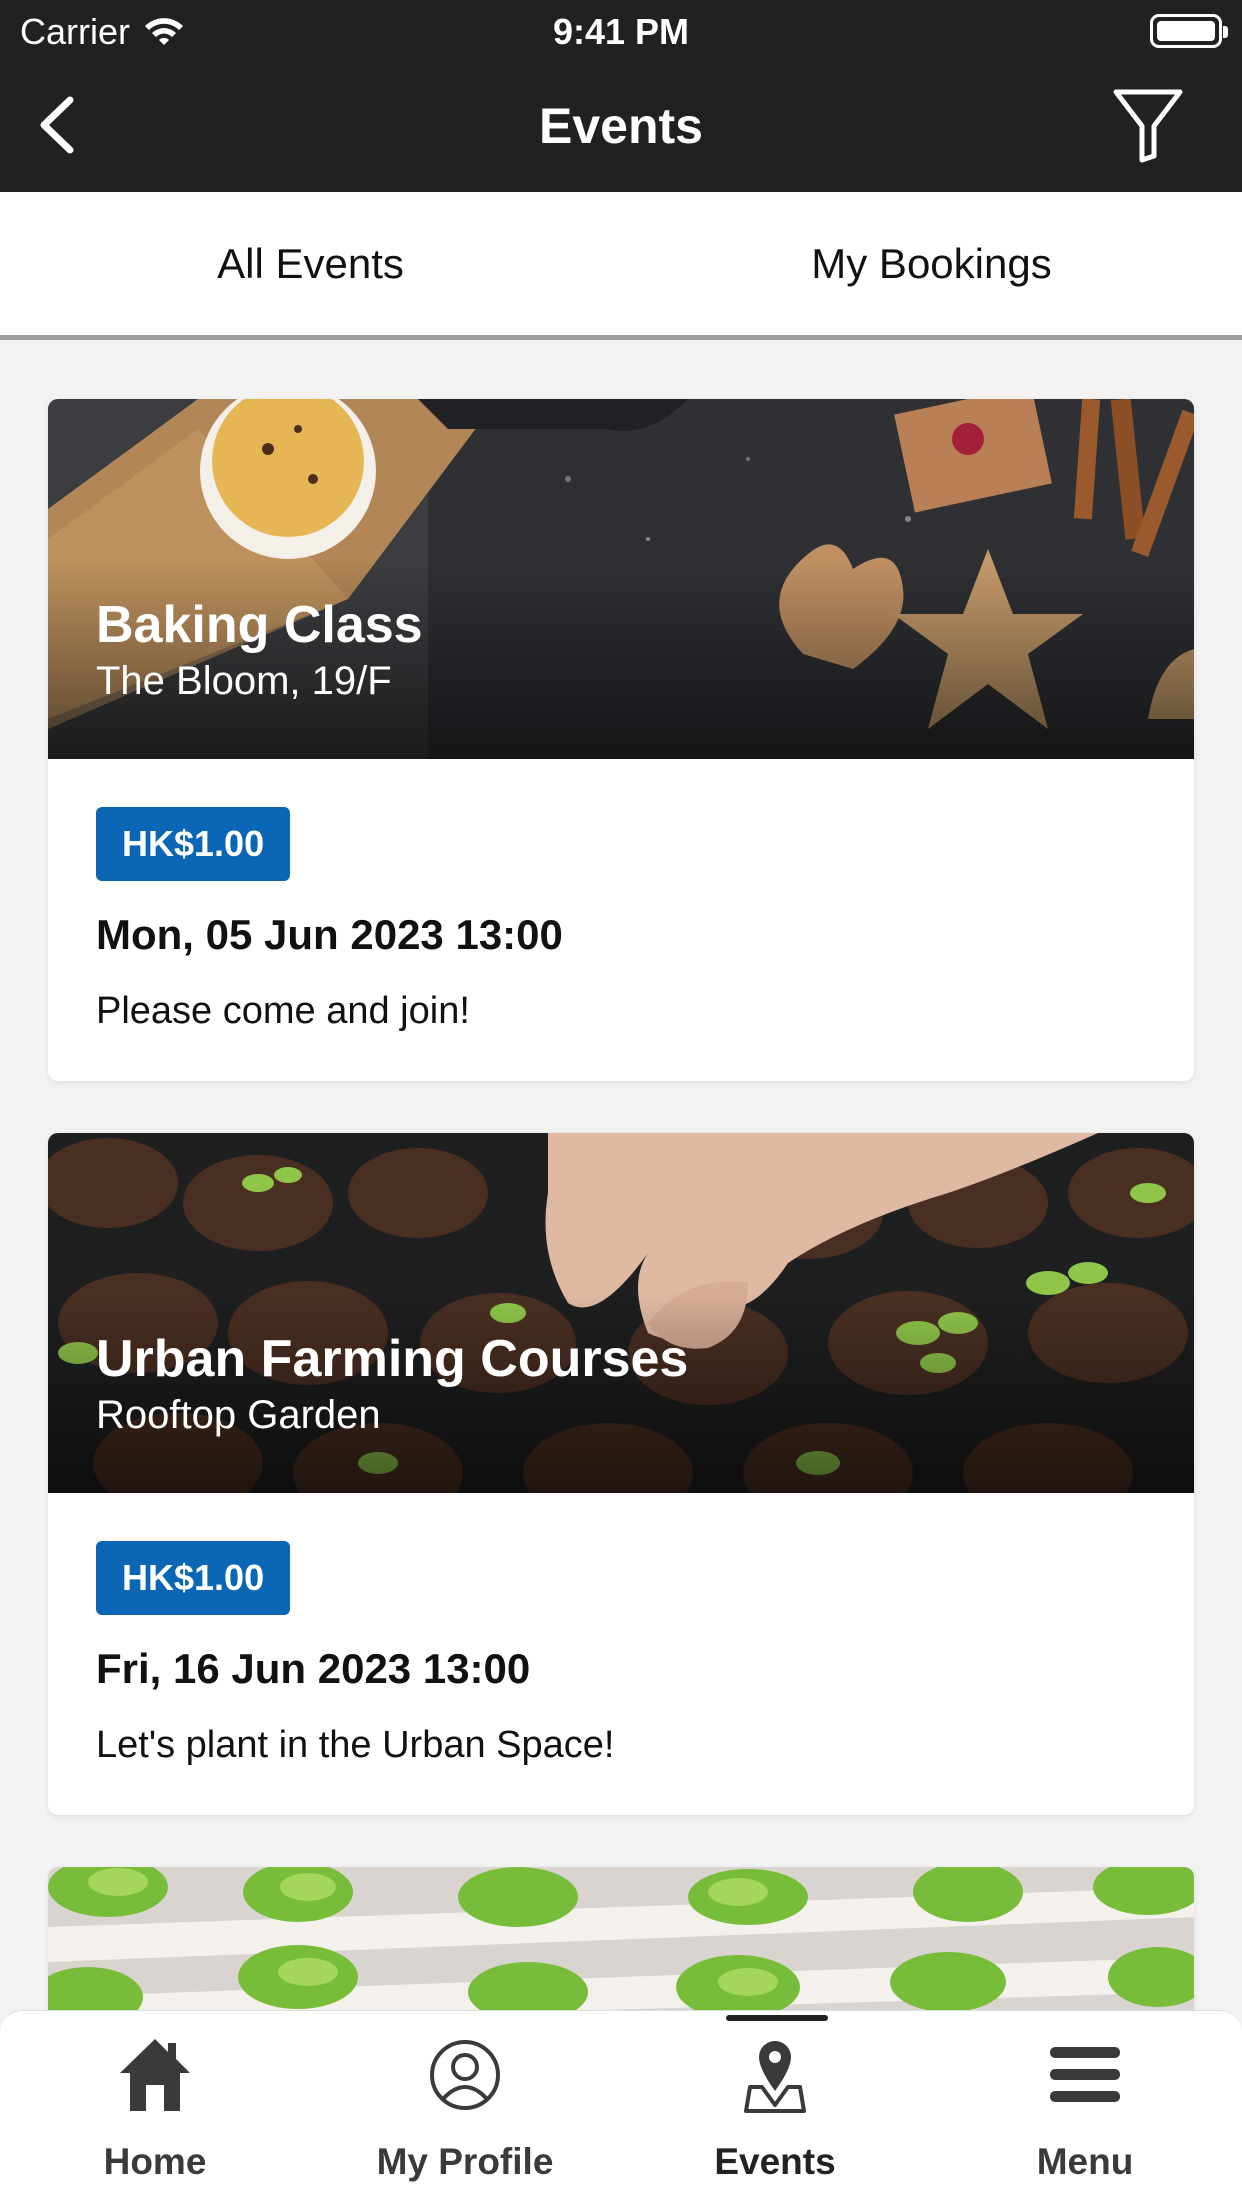  I want to click on event-card, so click(621, 1947).